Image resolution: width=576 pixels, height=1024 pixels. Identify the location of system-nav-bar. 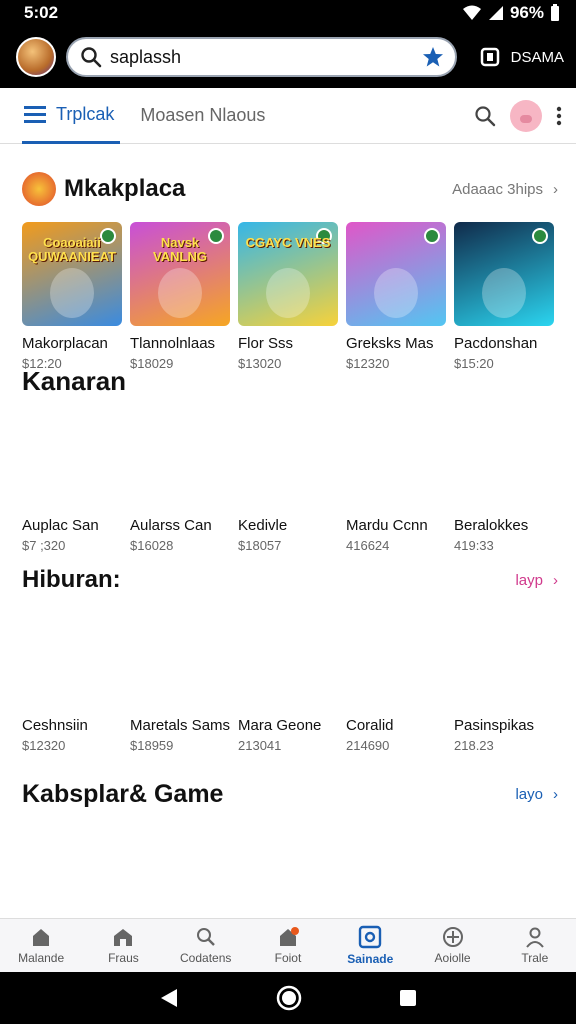
(288, 998).